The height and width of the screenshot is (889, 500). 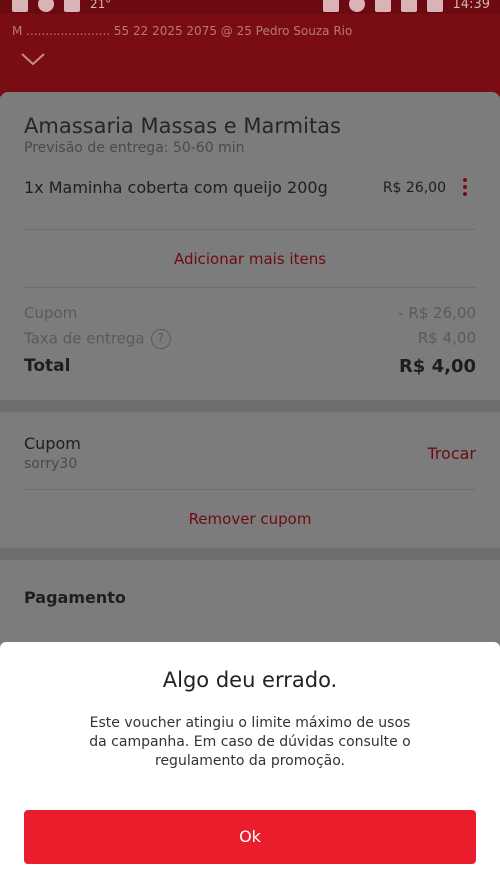 I want to click on coupon-discount-label: Cupom, so click(x=51, y=313).